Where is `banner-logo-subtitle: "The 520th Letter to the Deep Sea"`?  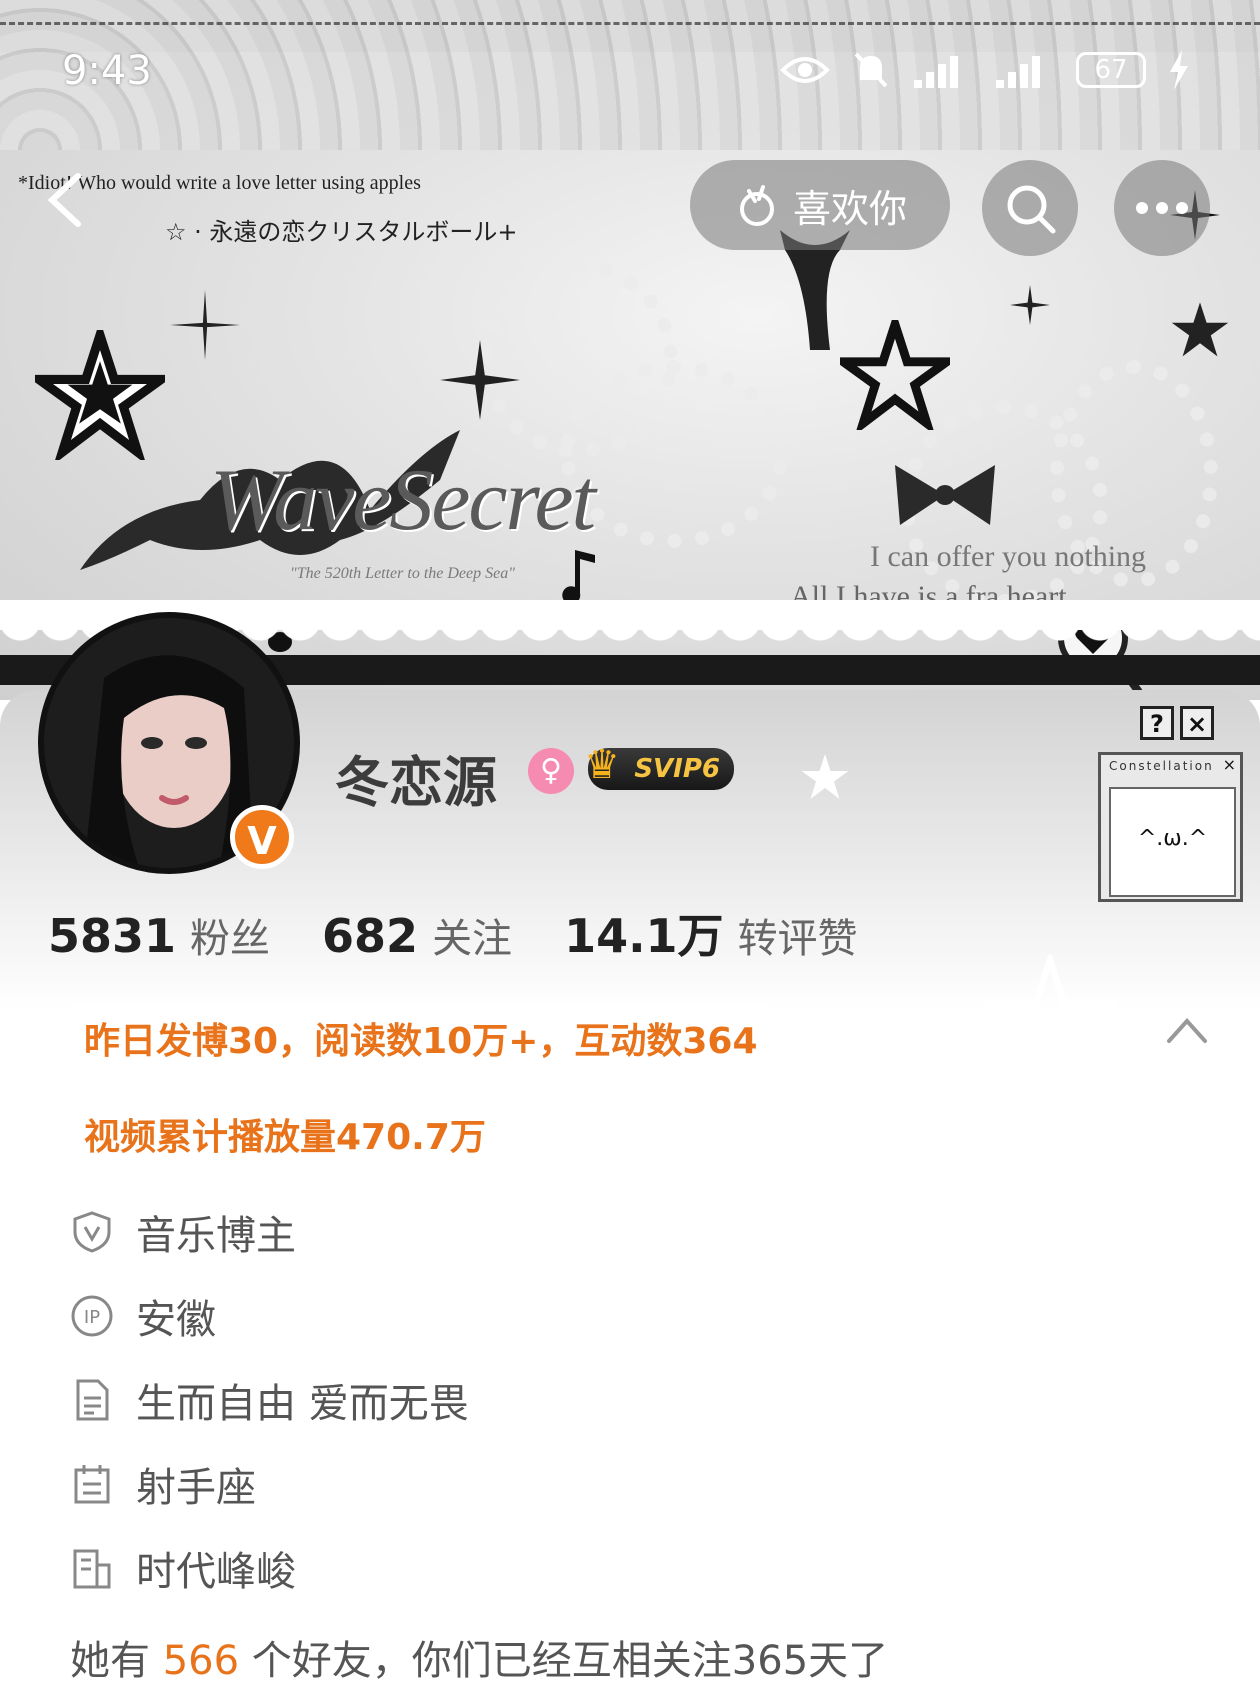
banner-logo-subtitle: "The 520th Letter to the Deep Sea" is located at coordinates (402, 573).